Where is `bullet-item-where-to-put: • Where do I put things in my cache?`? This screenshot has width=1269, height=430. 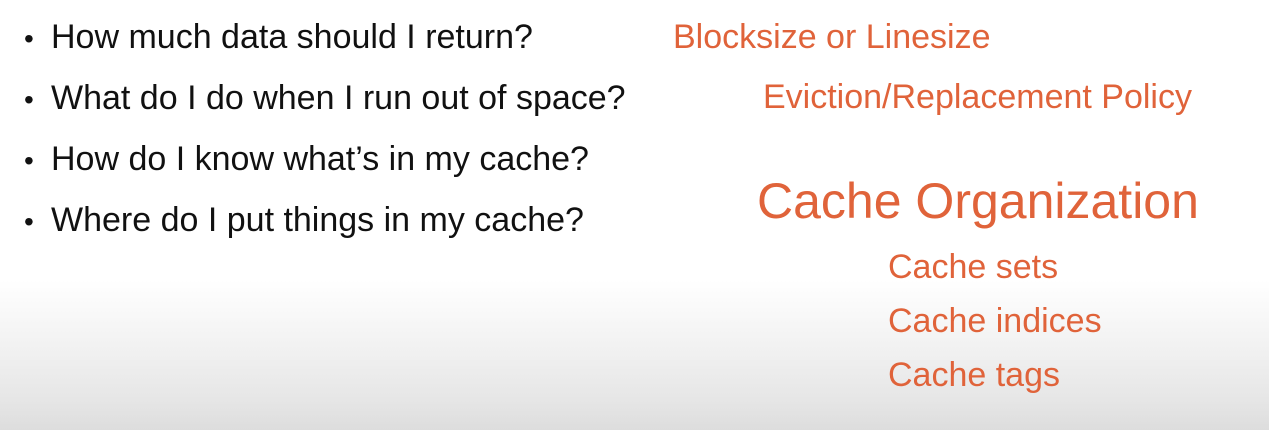
bullet-item-where-to-put: • Where do I put things in my cache? is located at coordinates (325, 231).